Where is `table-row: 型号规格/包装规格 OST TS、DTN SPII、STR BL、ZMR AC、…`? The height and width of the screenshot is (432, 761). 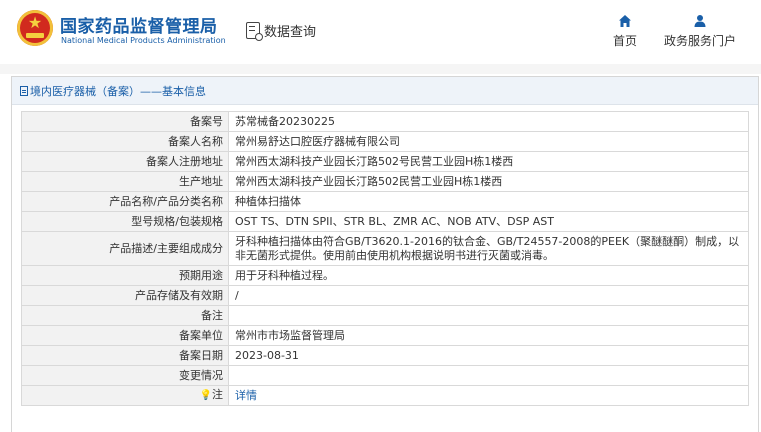 table-row: 型号规格/包装规格 OST TS、DTN SPII、STR BL、ZMR AC、… is located at coordinates (385, 221).